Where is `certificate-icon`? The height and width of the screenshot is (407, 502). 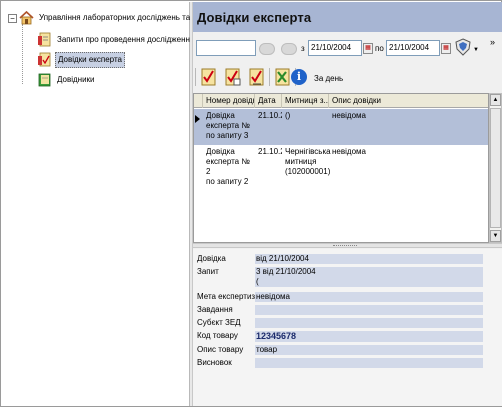
certificate-icon is located at coordinates (44, 59).